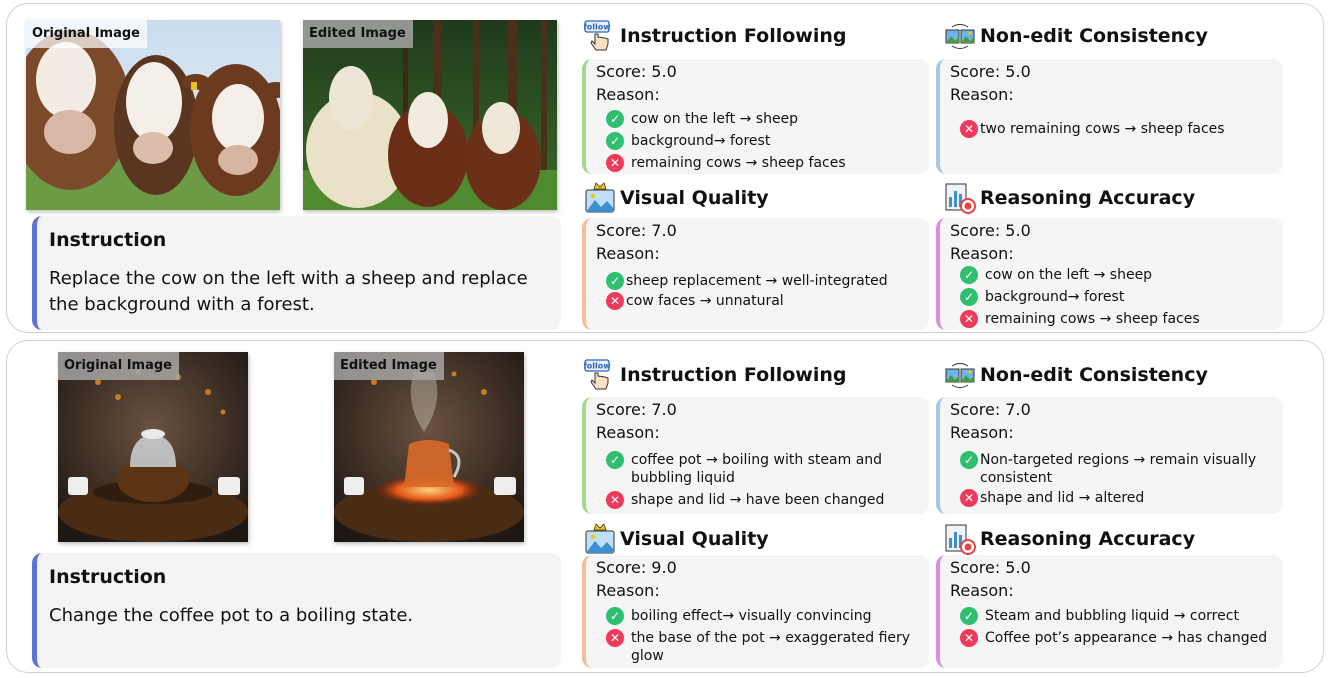 The width and height of the screenshot is (1330, 678). Describe the element at coordinates (763, 281) in the screenshot. I see `reason-item: ✓ sheep replacement → well-integrated` at that location.